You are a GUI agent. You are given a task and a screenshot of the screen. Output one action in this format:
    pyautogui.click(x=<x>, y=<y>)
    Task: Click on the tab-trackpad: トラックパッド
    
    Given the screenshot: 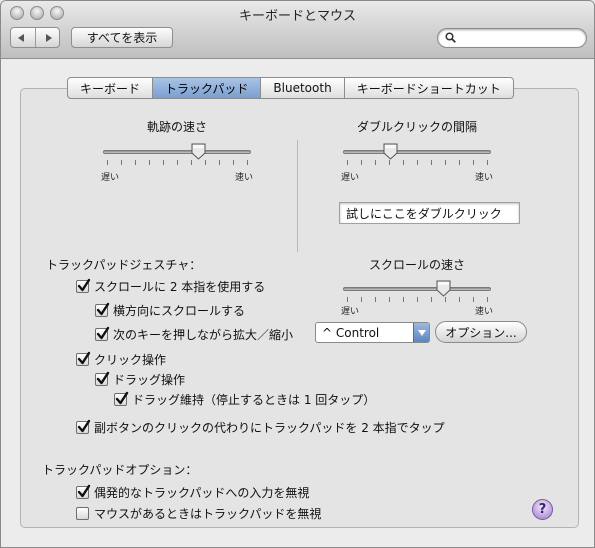 What is the action you would take?
    pyautogui.click(x=207, y=88)
    